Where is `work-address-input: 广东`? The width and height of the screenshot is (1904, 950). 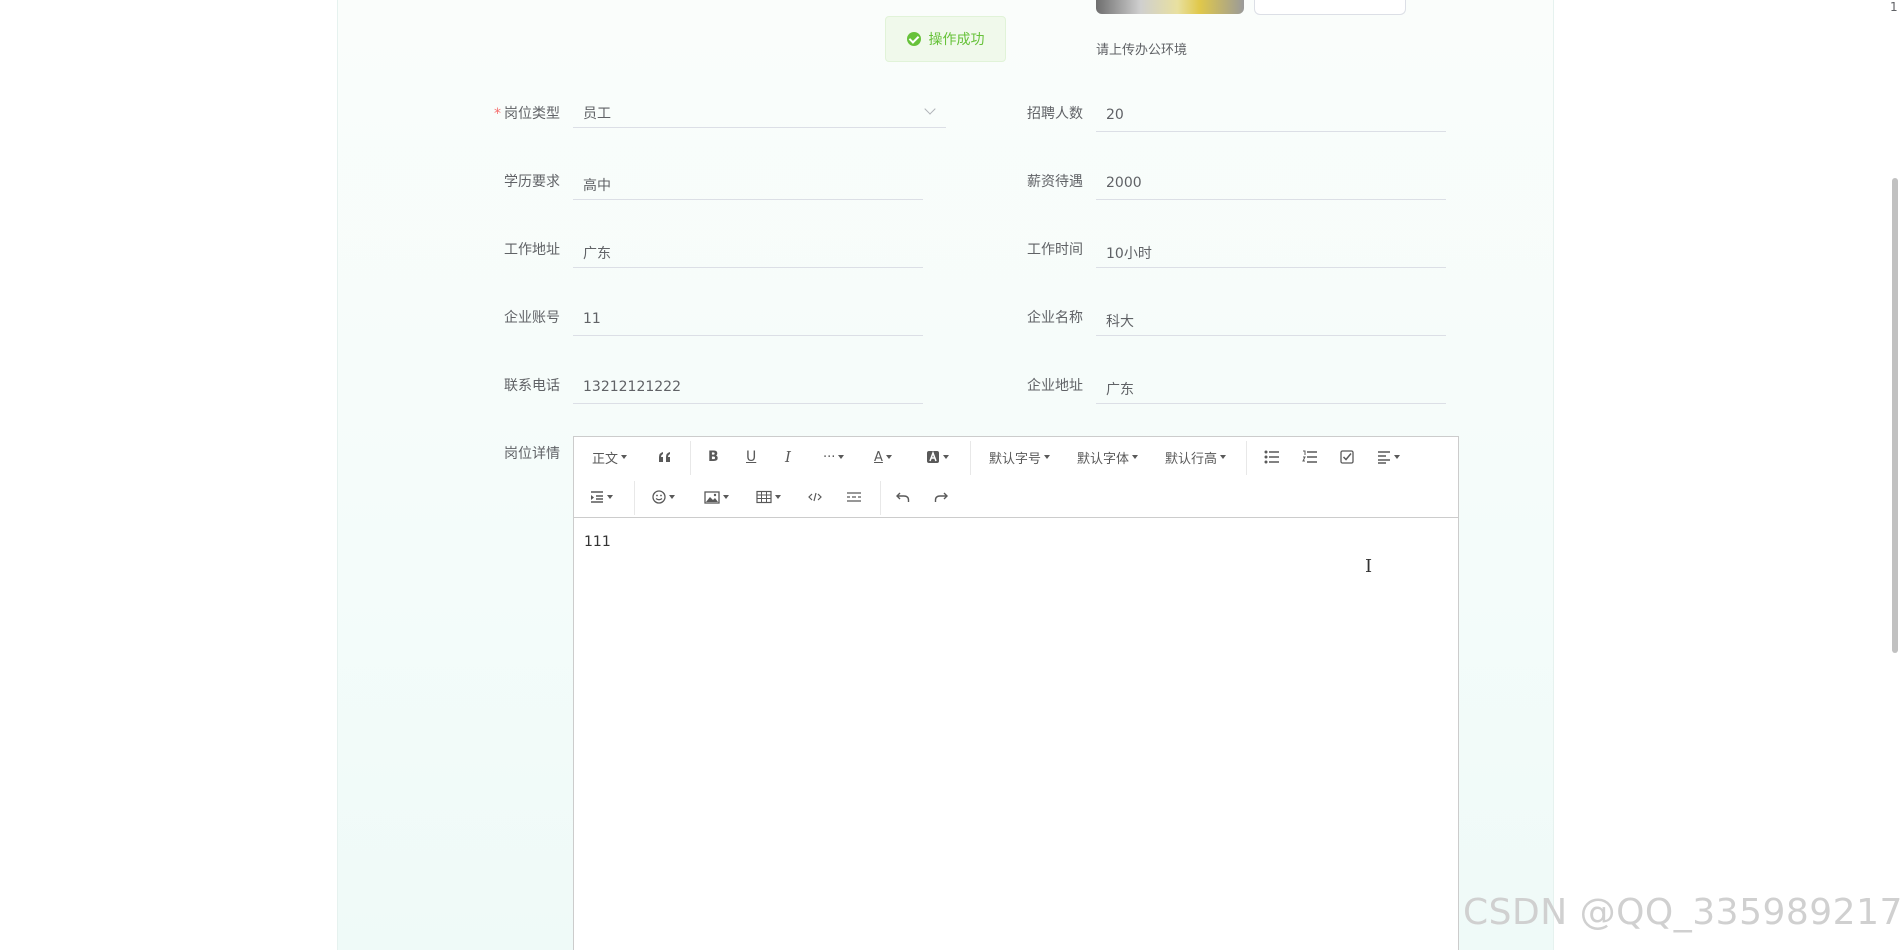 work-address-input: 广东 is located at coordinates (748, 252).